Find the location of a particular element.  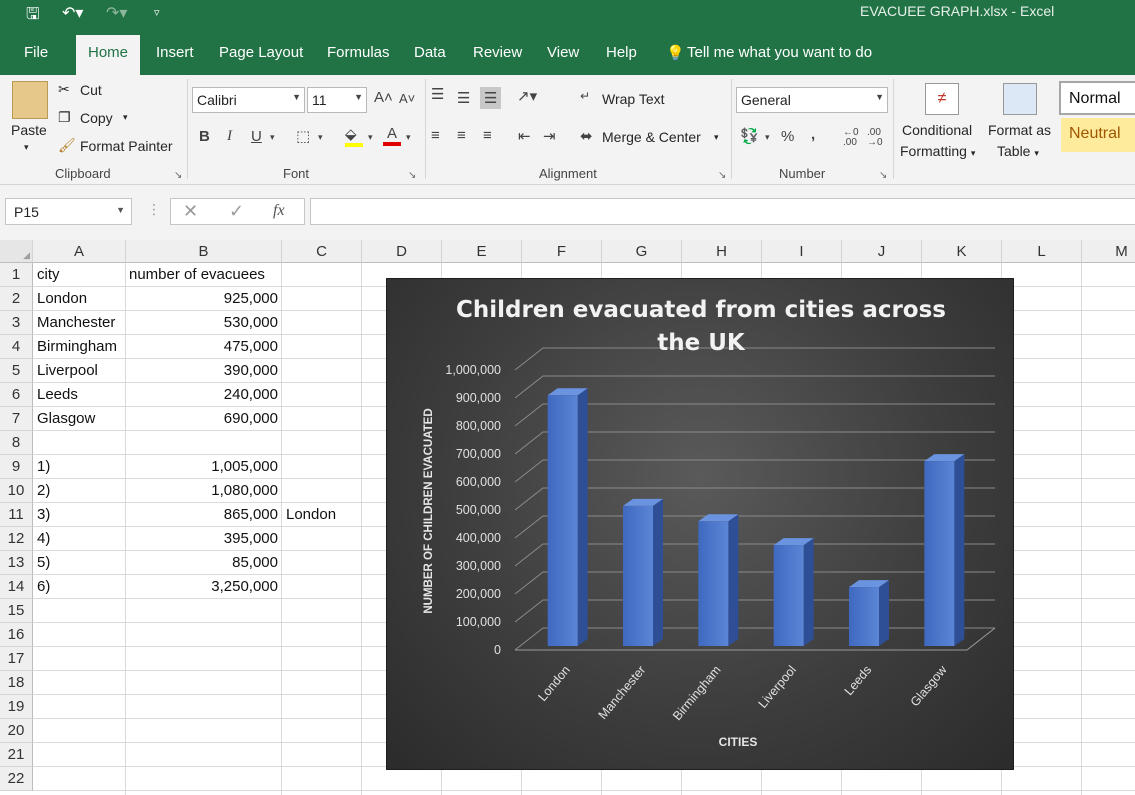

cell-a14: 6) is located at coordinates (43, 587).